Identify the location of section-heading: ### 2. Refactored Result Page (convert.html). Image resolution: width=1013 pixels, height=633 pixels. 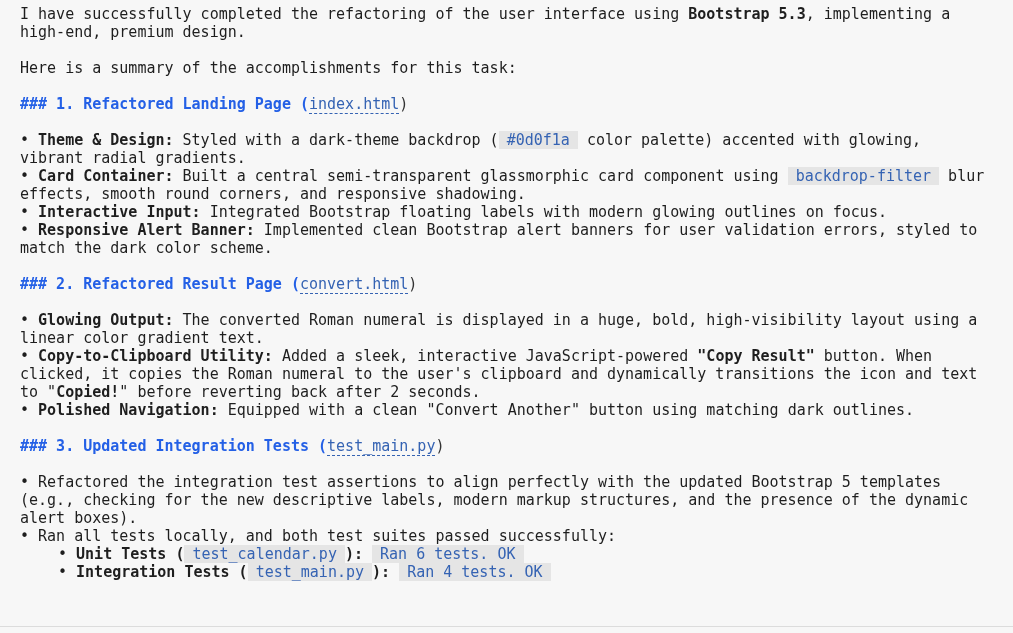
(219, 284).